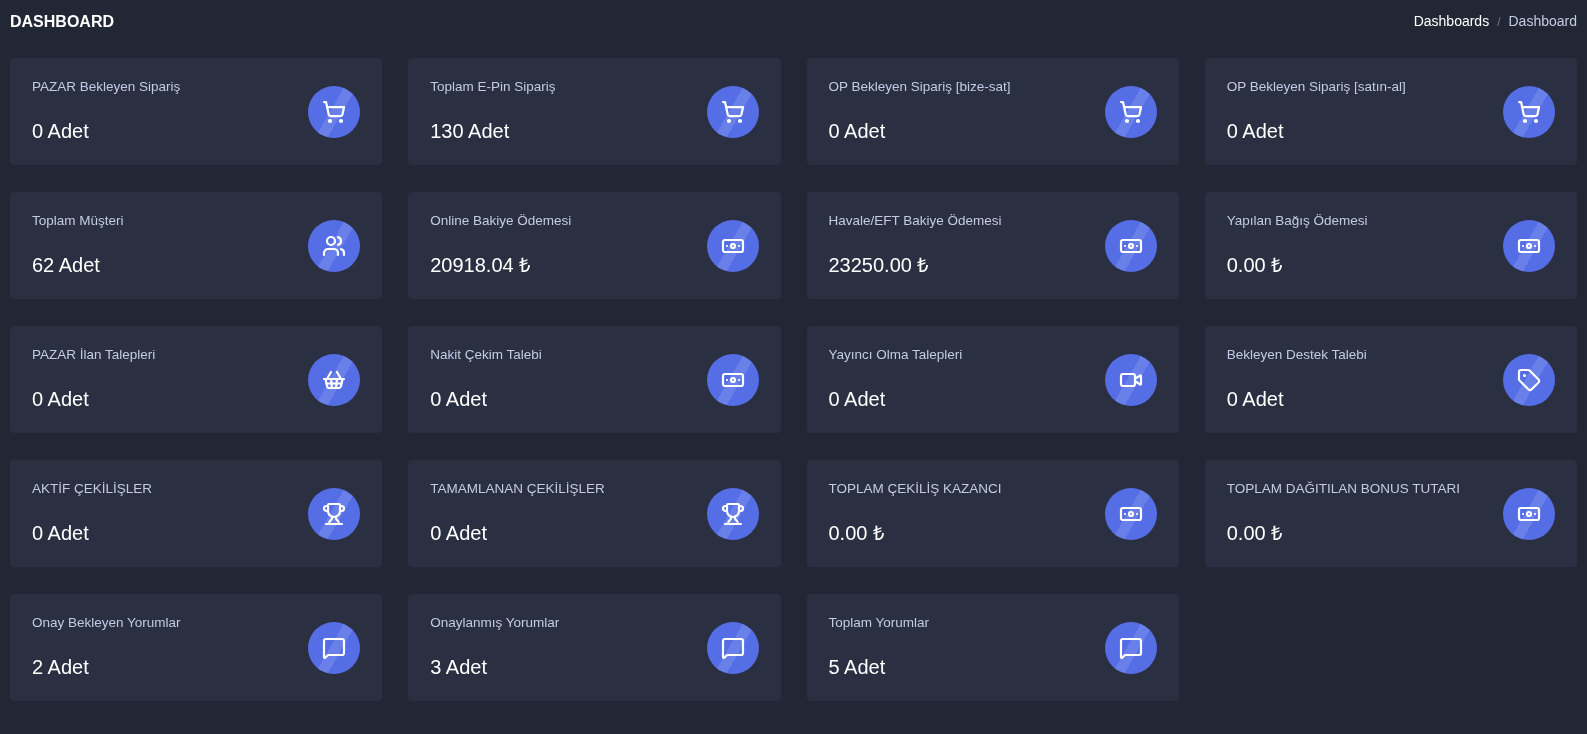 The height and width of the screenshot is (734, 1587). Describe the element at coordinates (895, 355) in the screenshot. I see `card-title: Yayıncı Olma Talepleri` at that location.